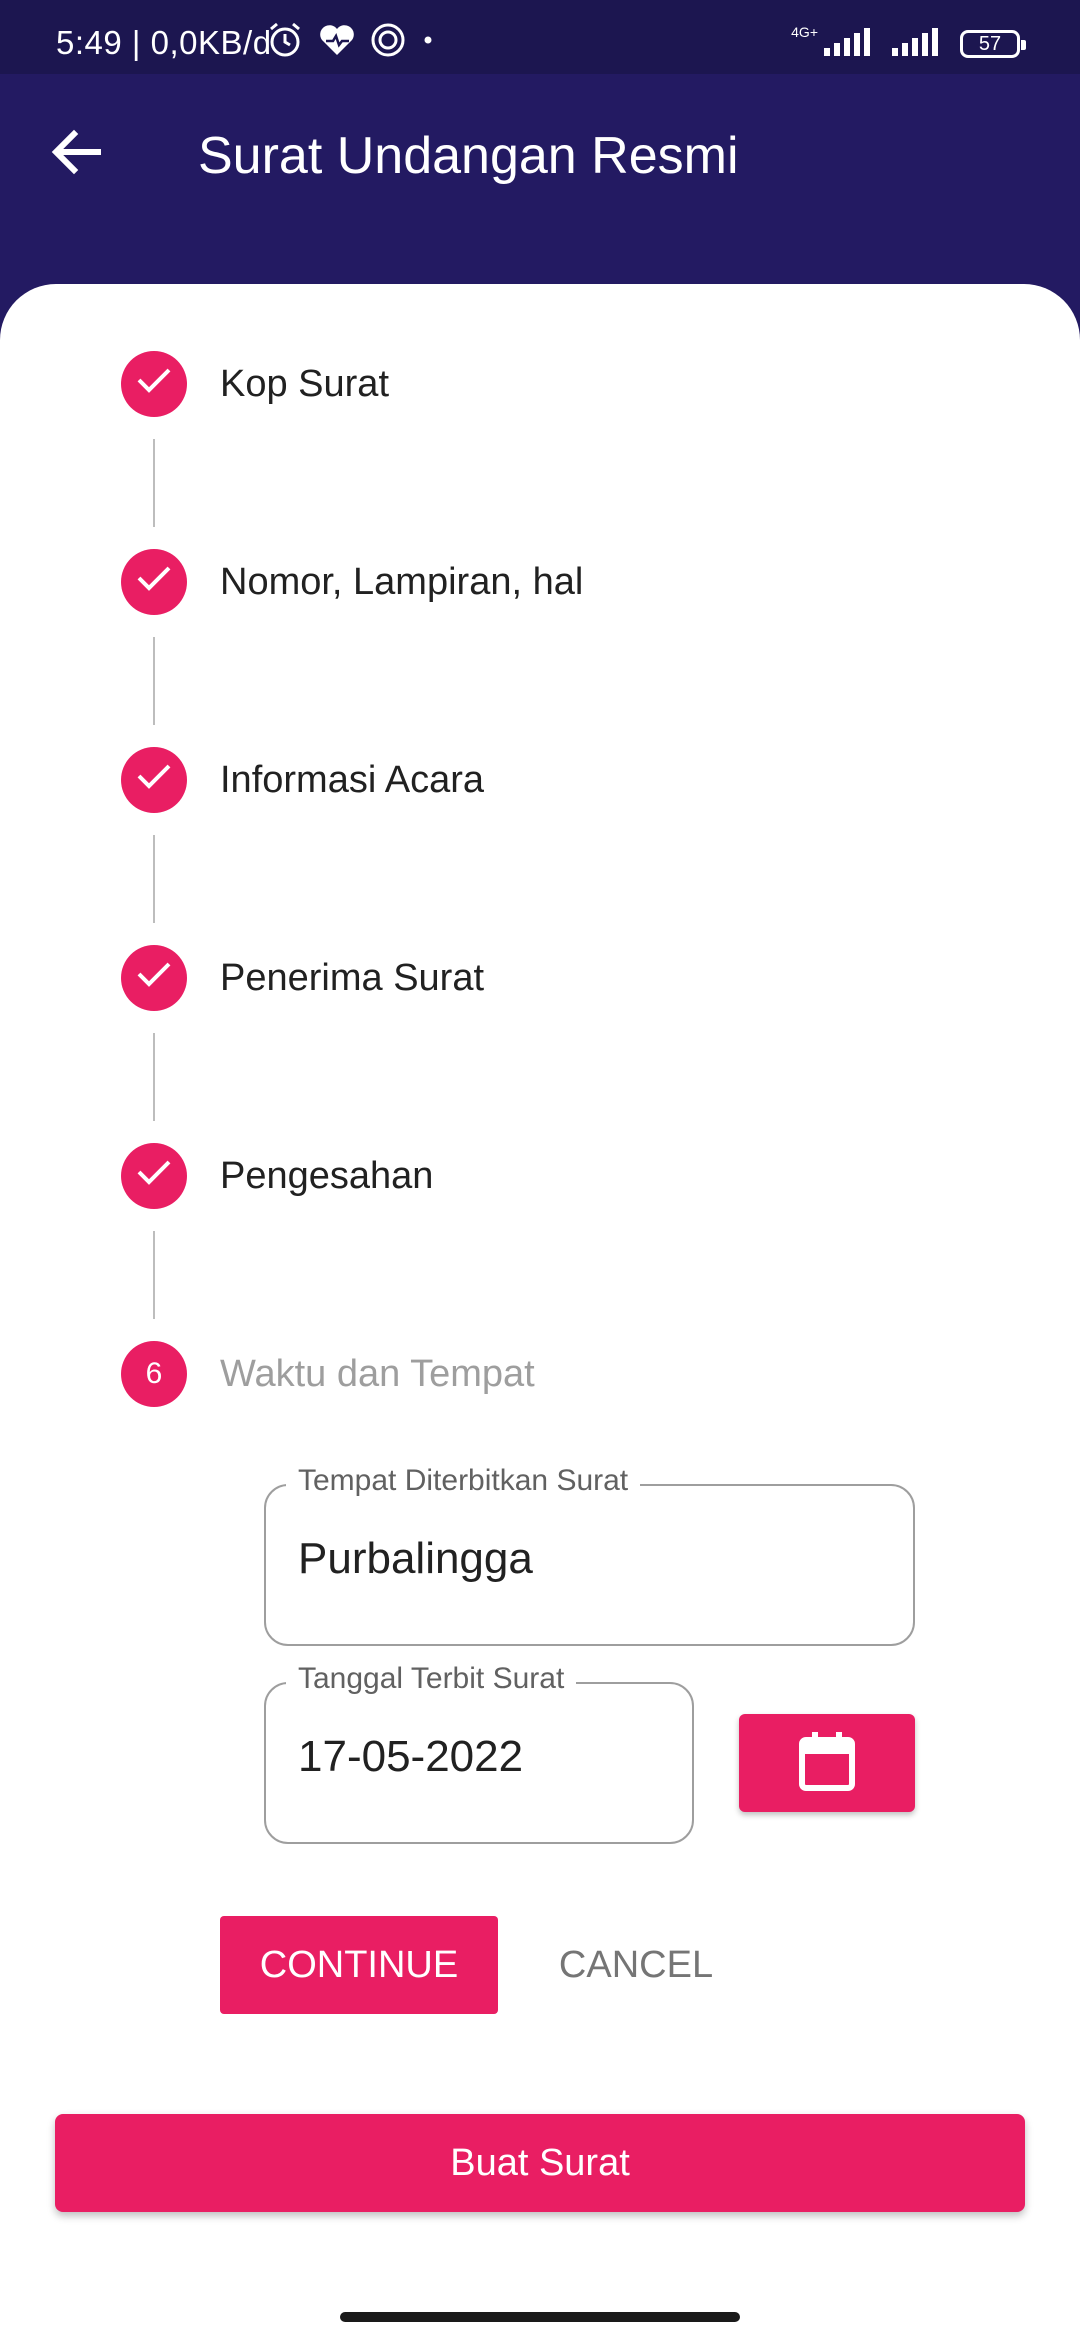  I want to click on continue-button: CONTINUE, so click(359, 1965).